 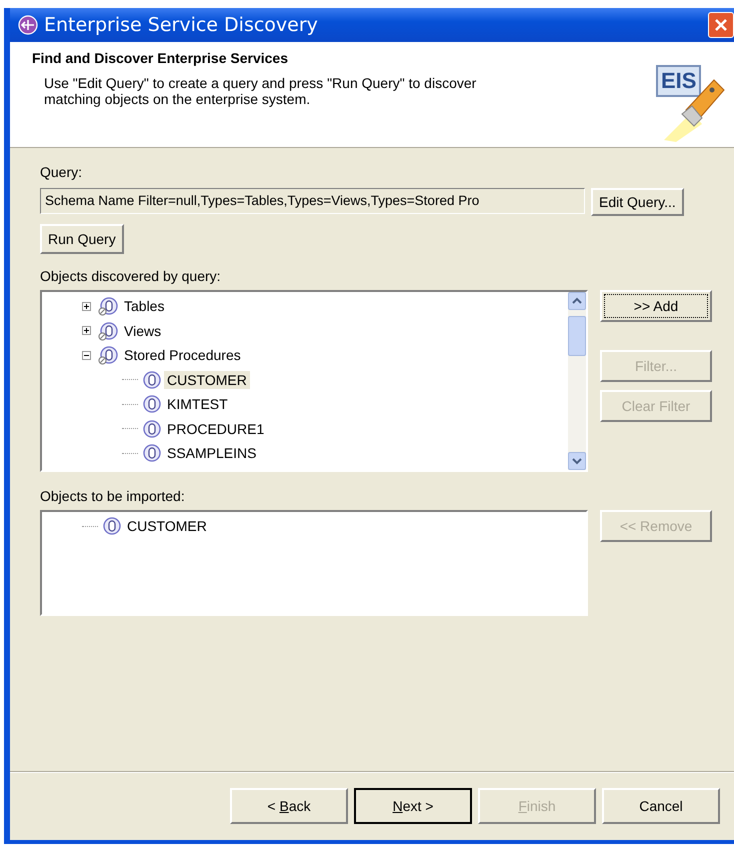 I want to click on scroll-up-icon, so click(x=577, y=301).